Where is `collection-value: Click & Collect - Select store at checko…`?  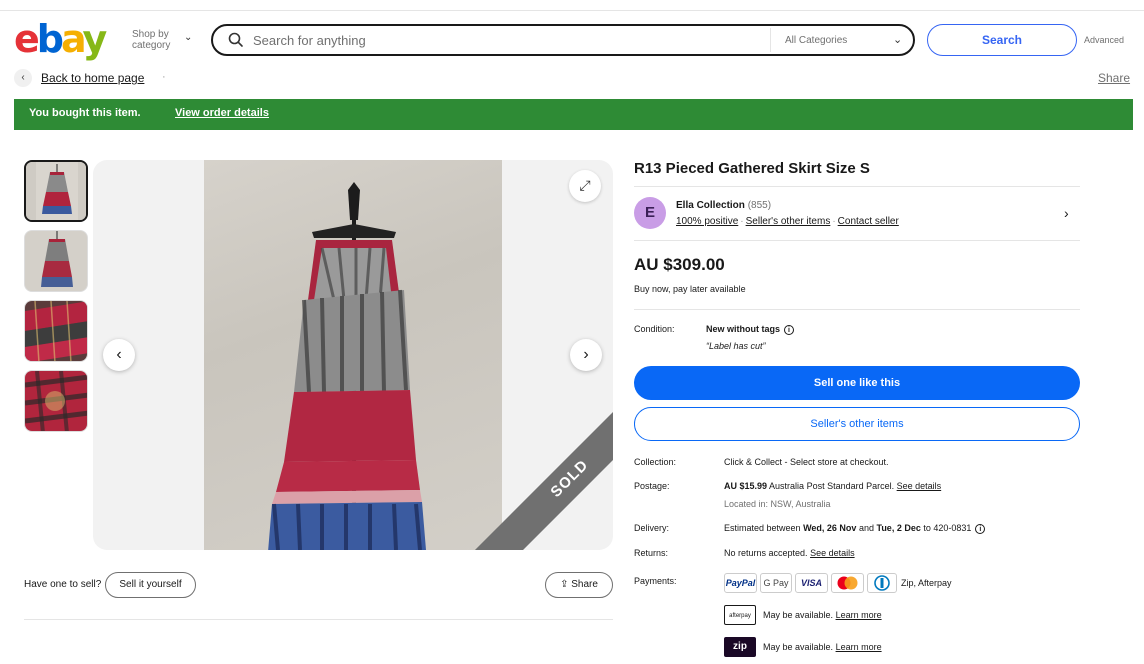 collection-value: Click & Collect - Select store at checko… is located at coordinates (806, 462).